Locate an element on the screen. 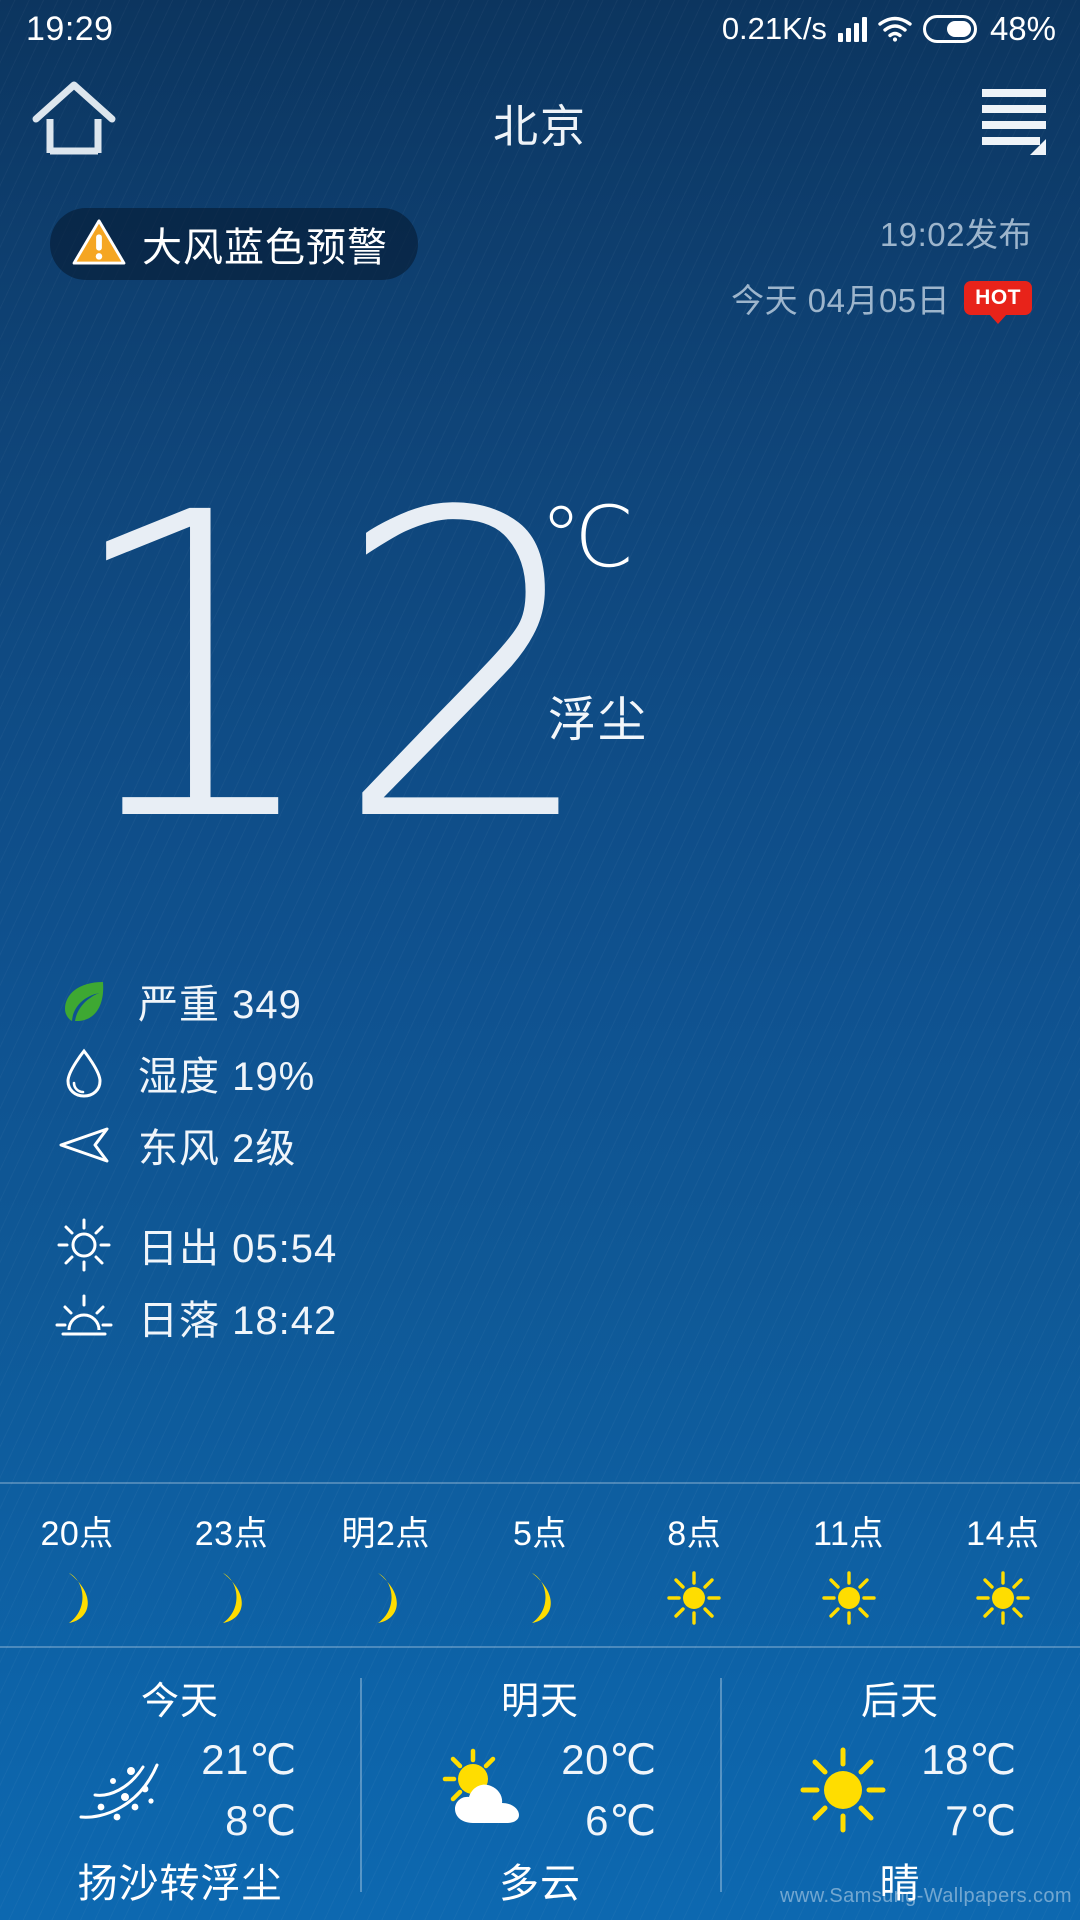 The height and width of the screenshot is (1920, 1080). humidity-drop-icon is located at coordinates (84, 1073).